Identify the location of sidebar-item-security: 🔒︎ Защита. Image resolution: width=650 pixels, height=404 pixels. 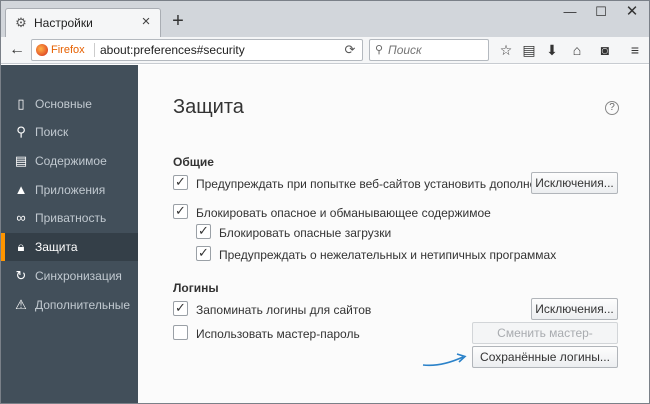
(69, 247).